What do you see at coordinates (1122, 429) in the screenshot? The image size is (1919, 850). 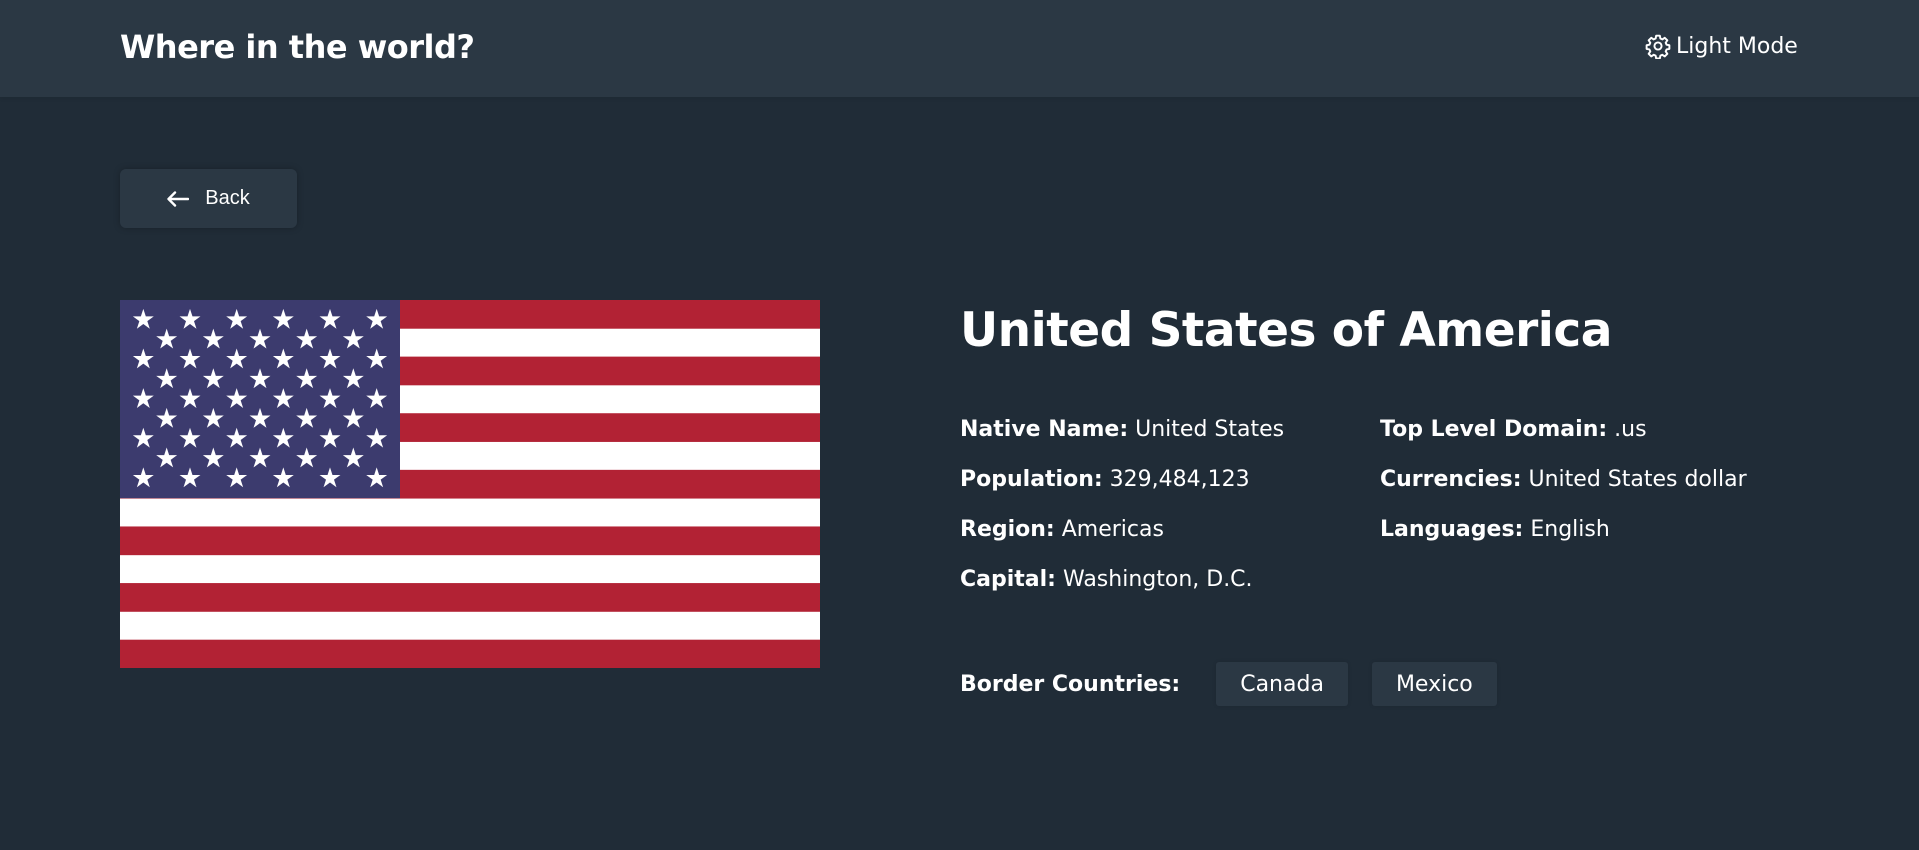 I see `fact-native-name: Native Name: United States` at bounding box center [1122, 429].